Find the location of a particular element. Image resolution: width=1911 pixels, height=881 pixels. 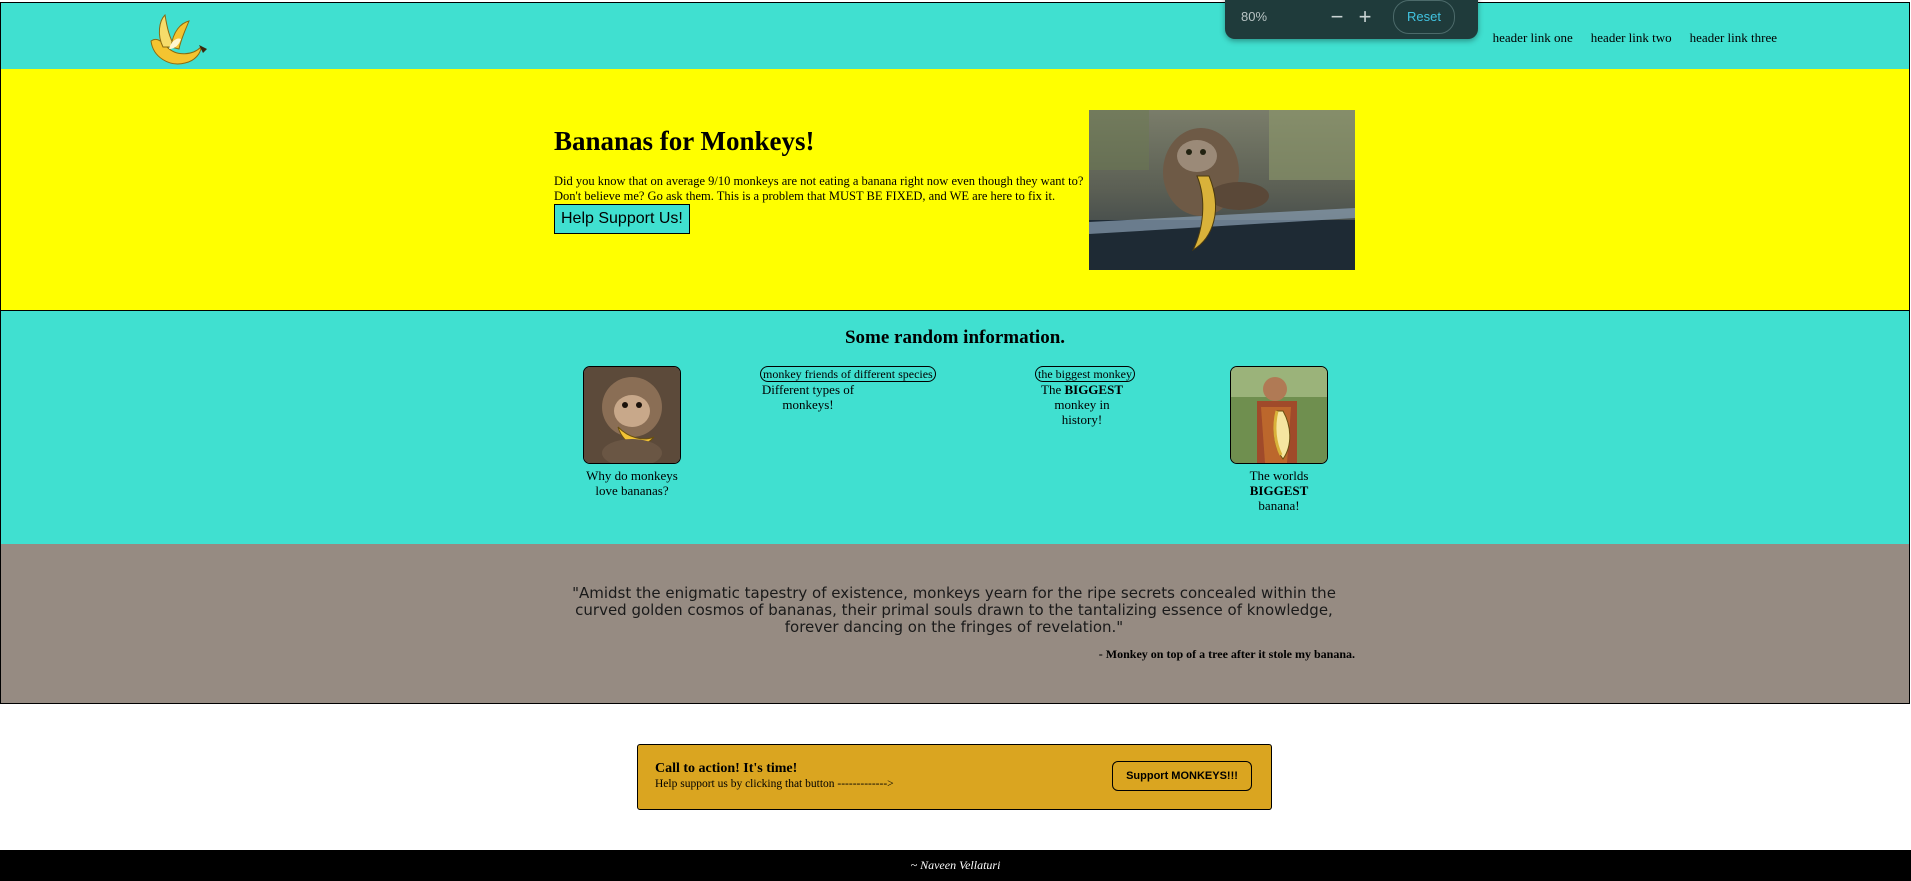

info-card-3-caption-pre: The is located at coordinates (1053, 389).